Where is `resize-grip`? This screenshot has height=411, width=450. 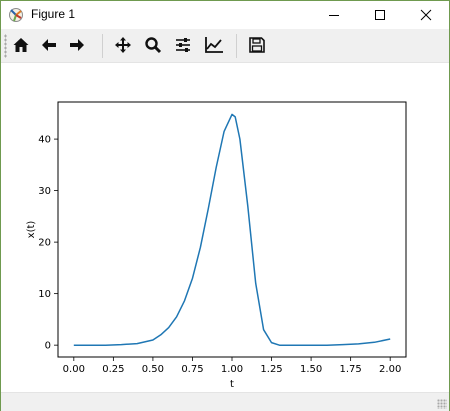 resize-grip is located at coordinates (442, 404).